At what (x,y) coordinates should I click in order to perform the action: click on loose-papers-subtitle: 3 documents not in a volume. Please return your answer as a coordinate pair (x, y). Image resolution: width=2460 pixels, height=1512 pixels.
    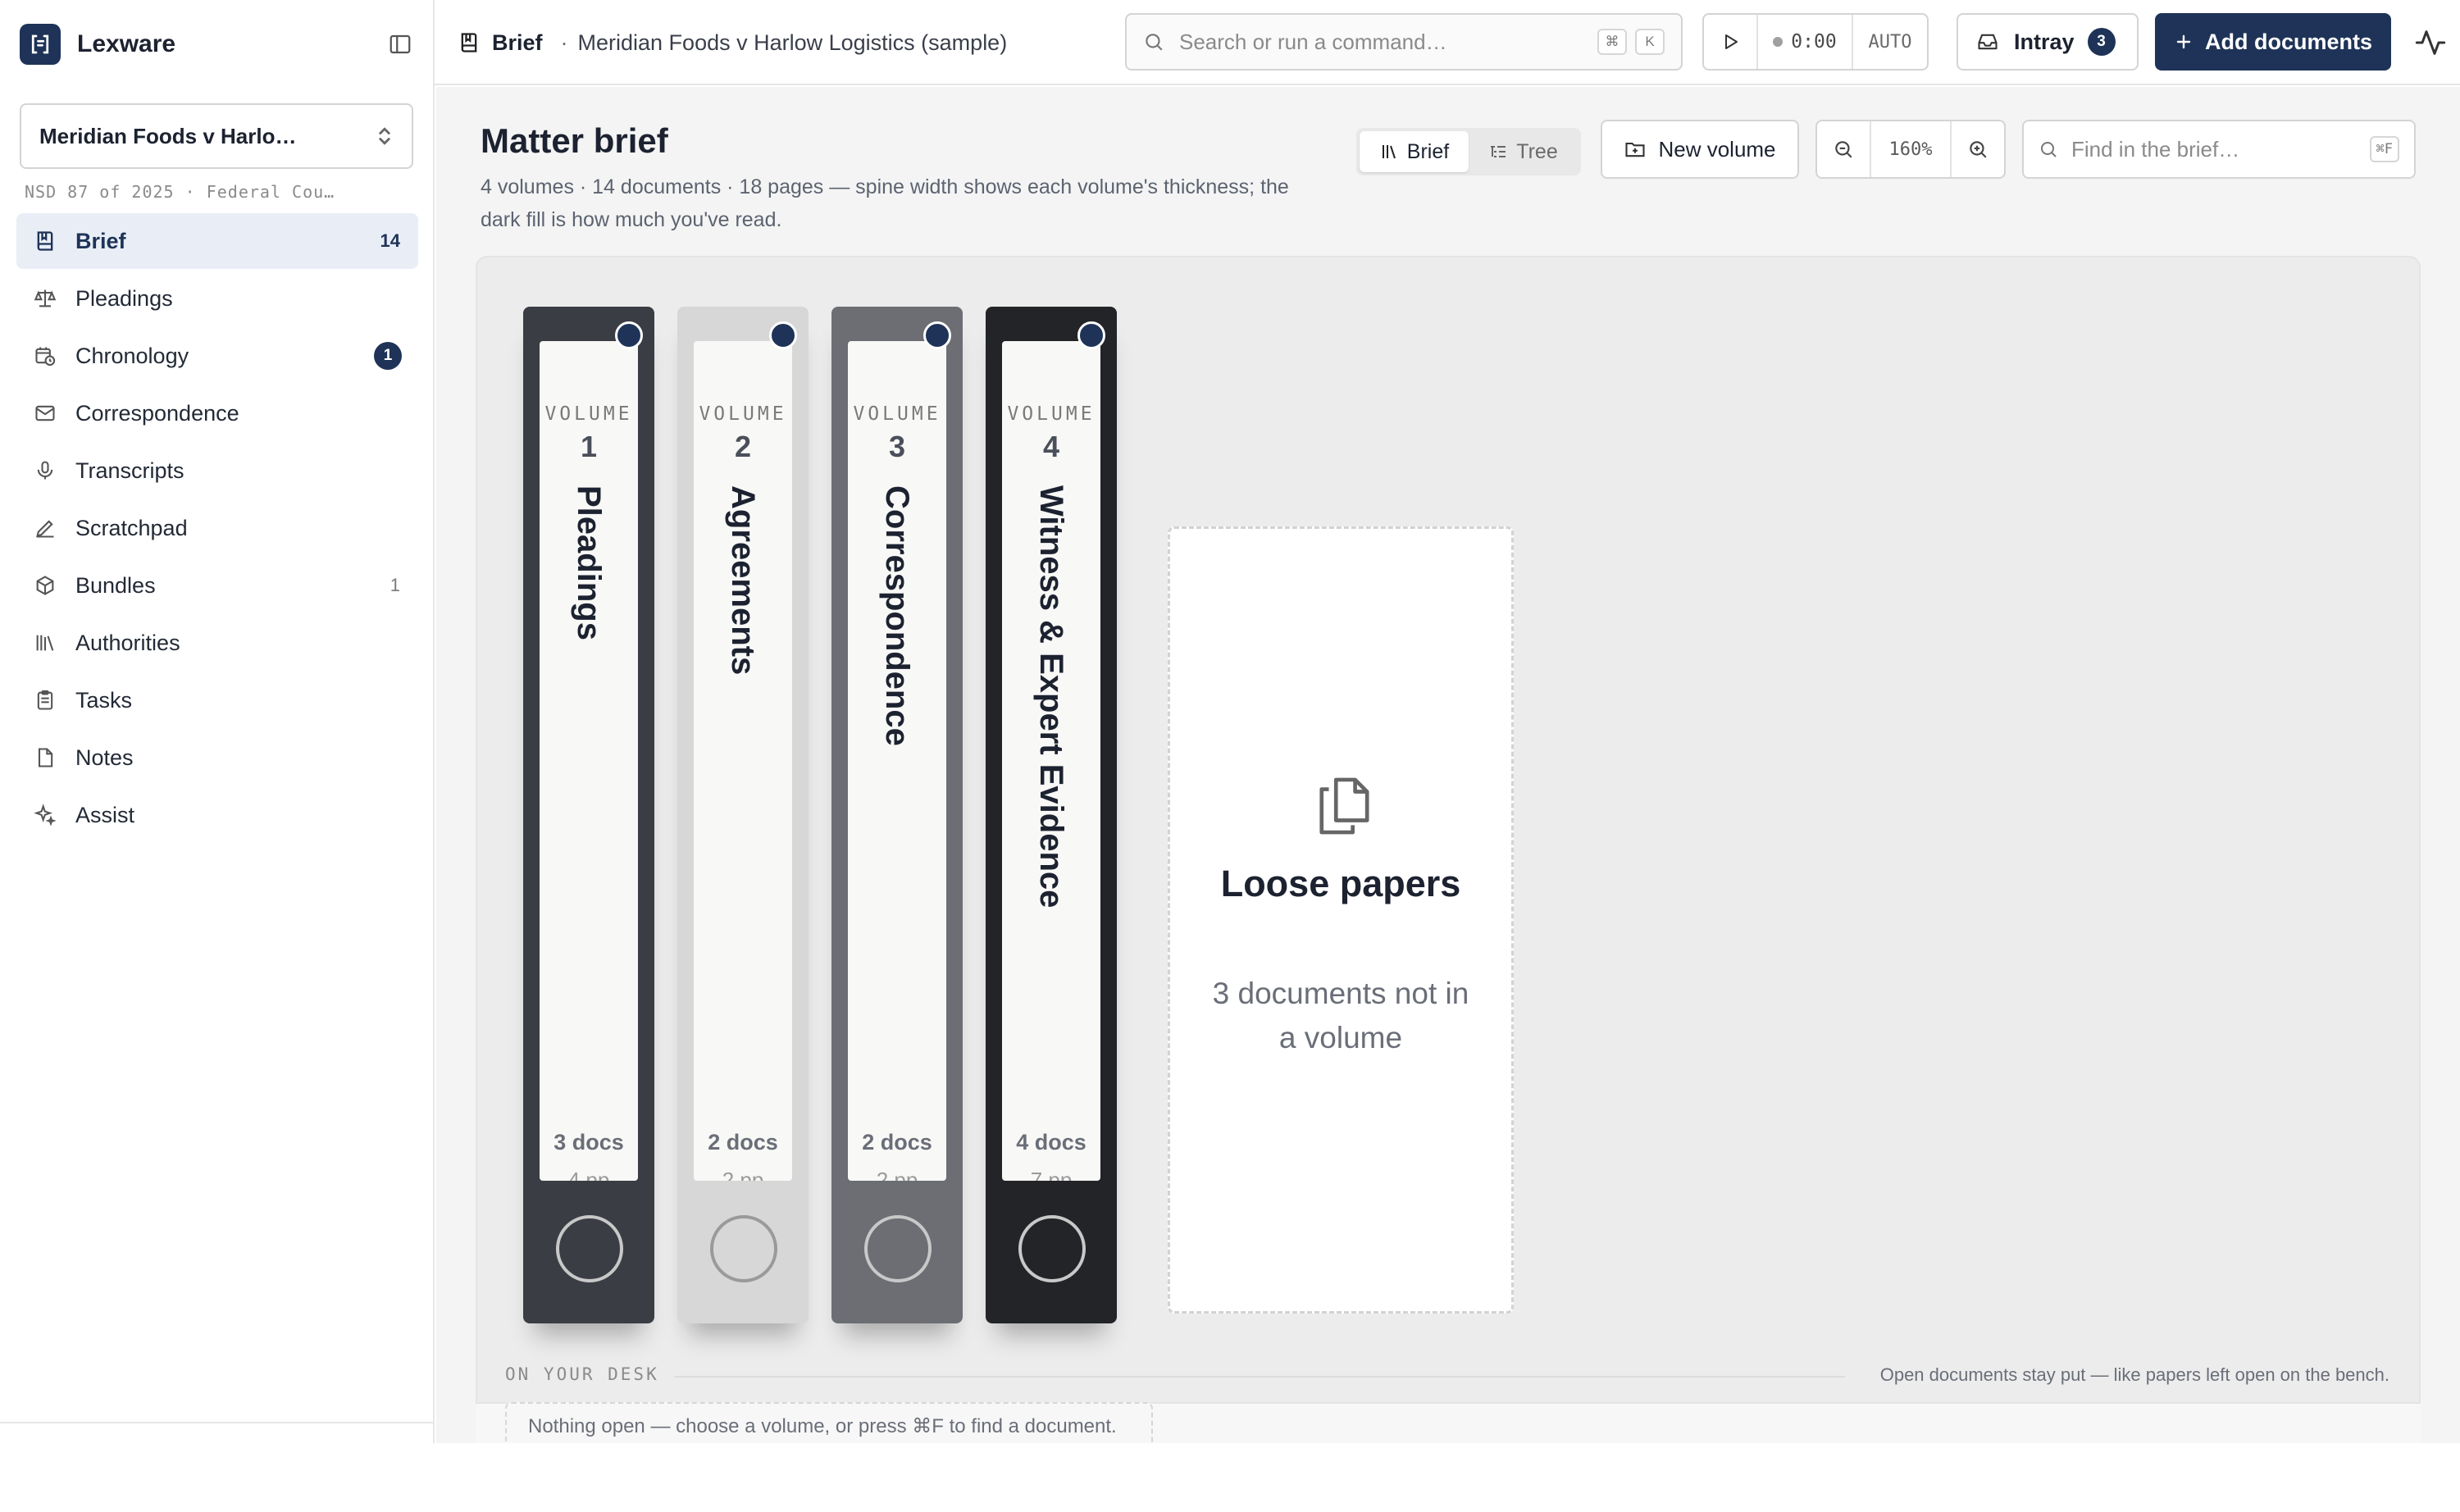
    Looking at the image, I should click on (1340, 1015).